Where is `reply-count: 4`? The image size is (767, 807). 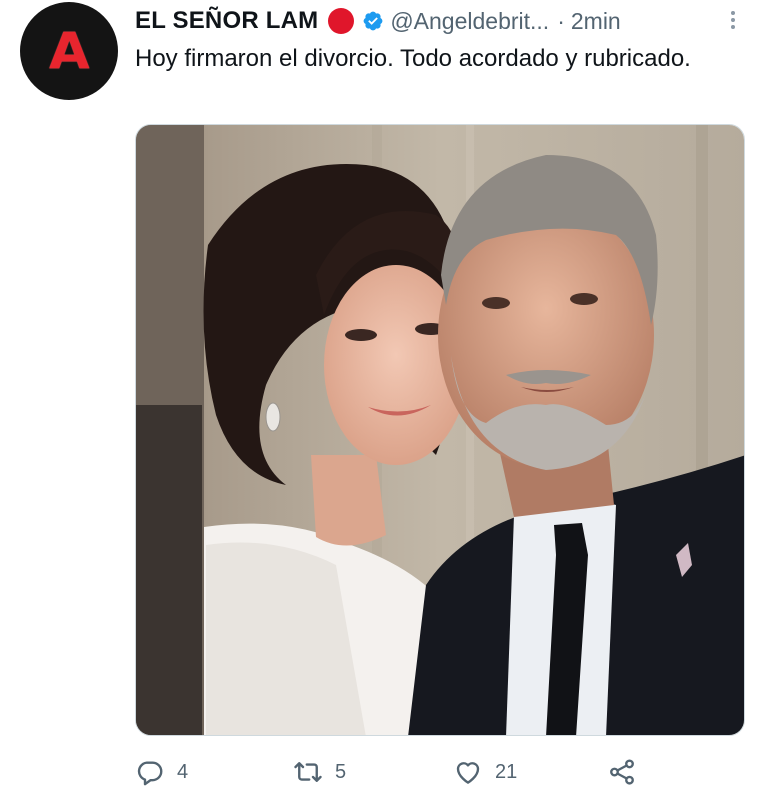
reply-count: 4 is located at coordinates (183, 771).